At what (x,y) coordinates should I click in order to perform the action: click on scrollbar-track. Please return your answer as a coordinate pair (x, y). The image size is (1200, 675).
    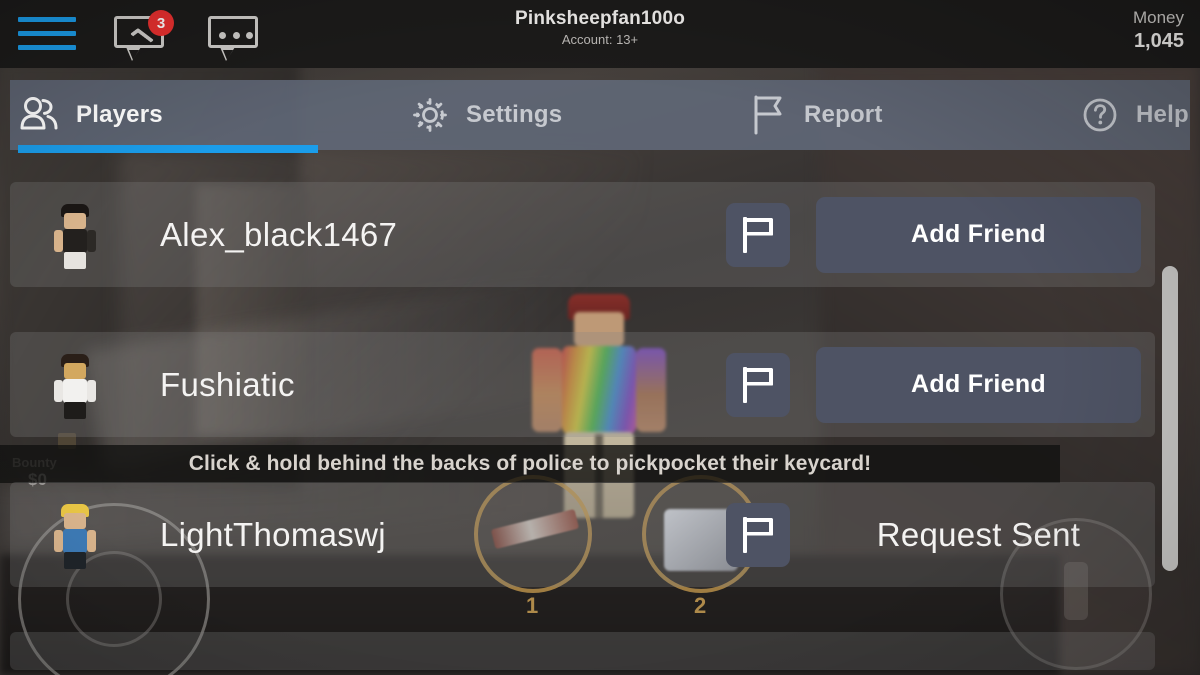
    Looking at the image, I should click on (1170, 407).